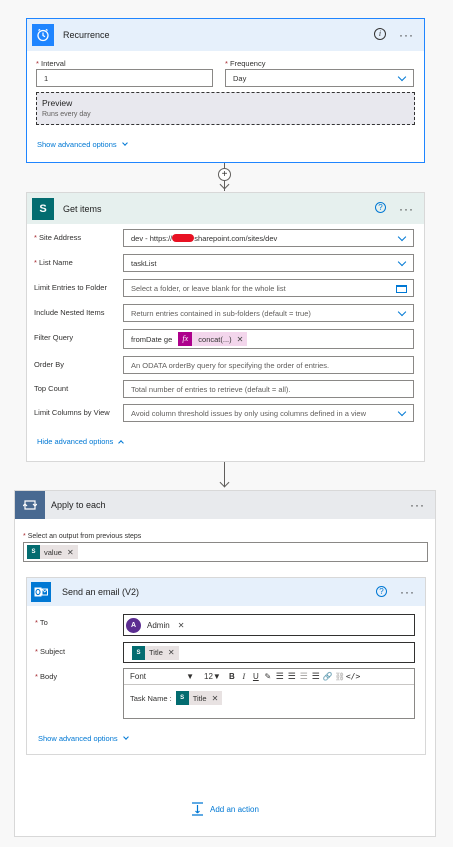 The width and height of the screenshot is (453, 847). What do you see at coordinates (225, 505) in the screenshot?
I see `apply-to-each-header: Apply to each ···` at bounding box center [225, 505].